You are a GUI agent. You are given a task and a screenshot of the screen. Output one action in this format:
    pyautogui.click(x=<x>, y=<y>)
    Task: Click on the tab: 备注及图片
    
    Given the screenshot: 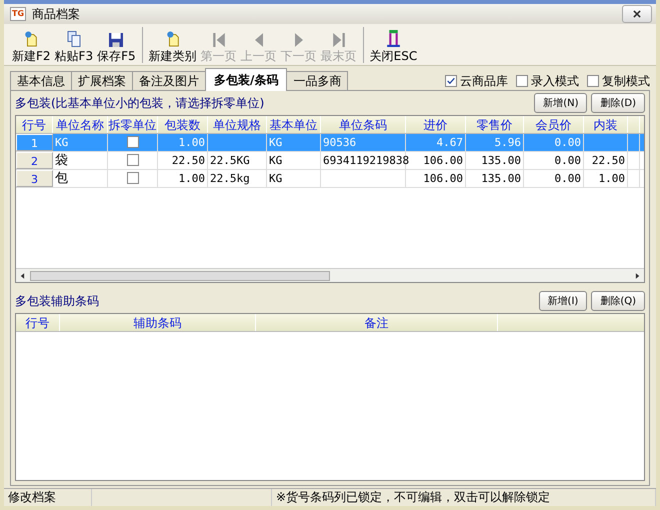 What is the action you would take?
    pyautogui.click(x=169, y=80)
    